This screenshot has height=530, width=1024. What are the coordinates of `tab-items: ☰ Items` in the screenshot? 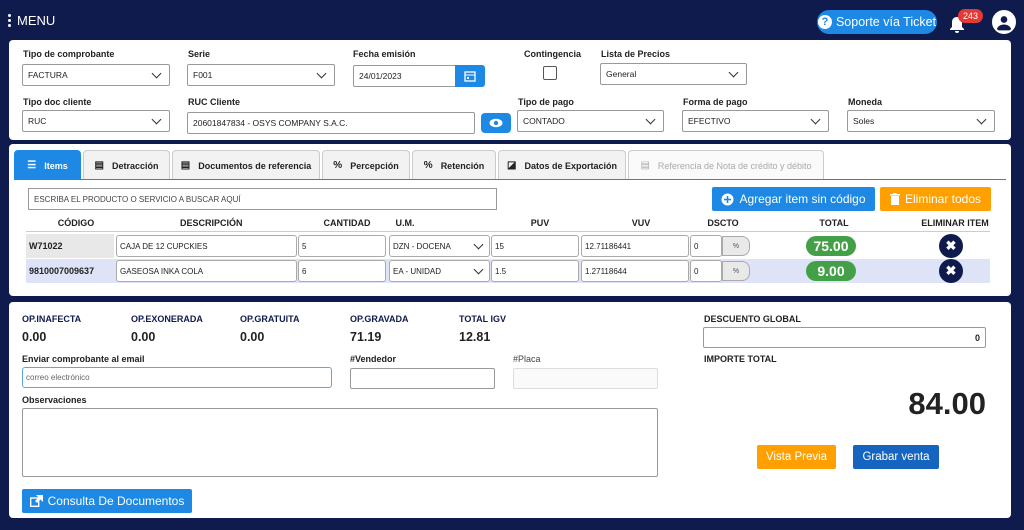 It's located at (47, 165).